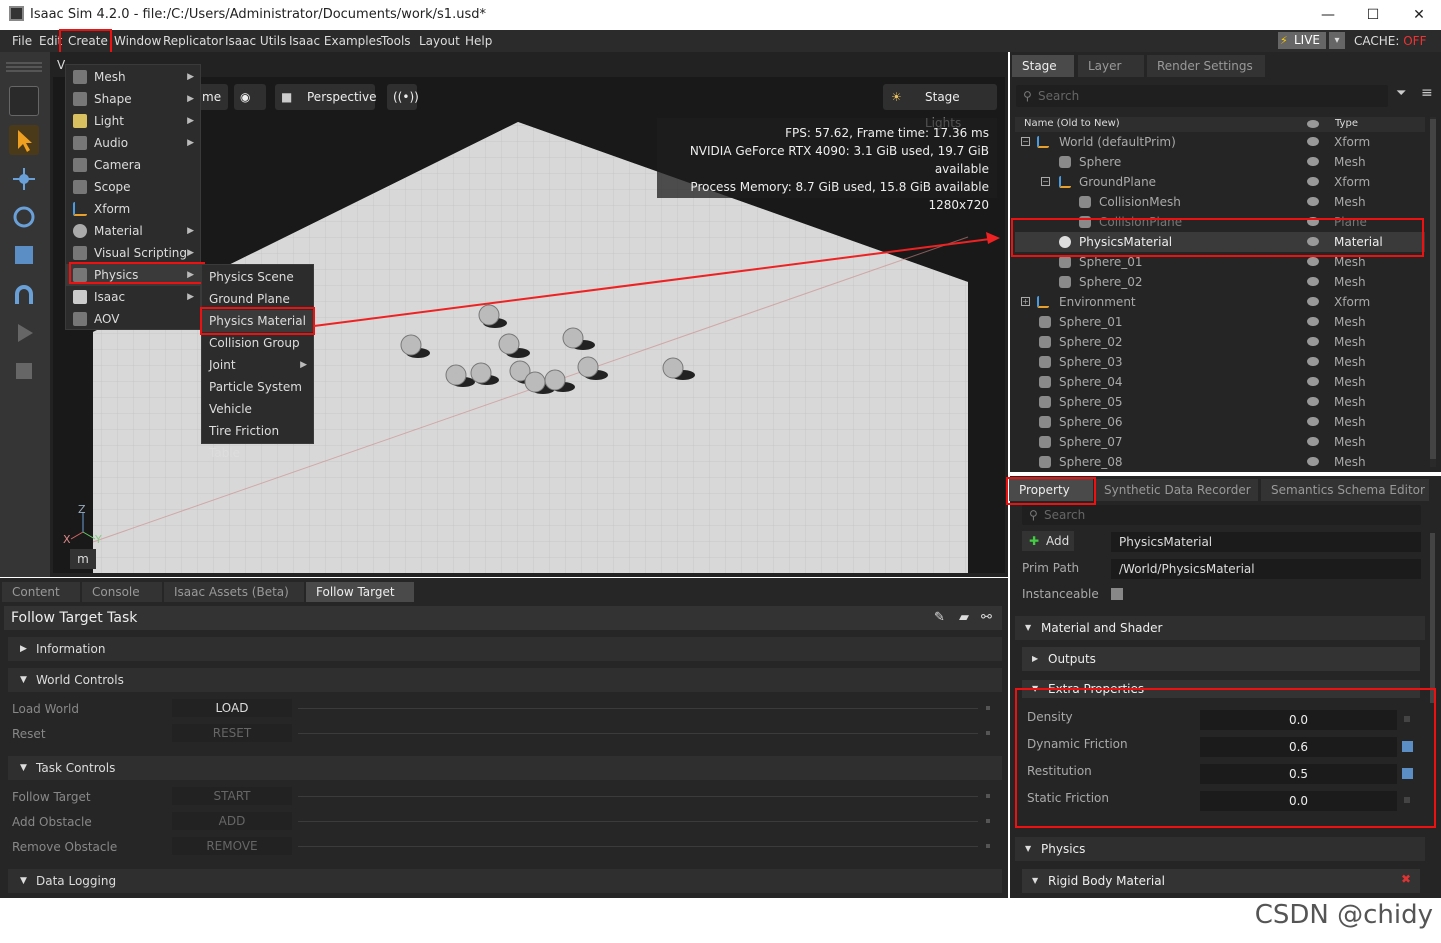 This screenshot has width=1441, height=943. Describe the element at coordinates (133, 209) in the screenshot. I see `menu-item-xform: Xform` at that location.